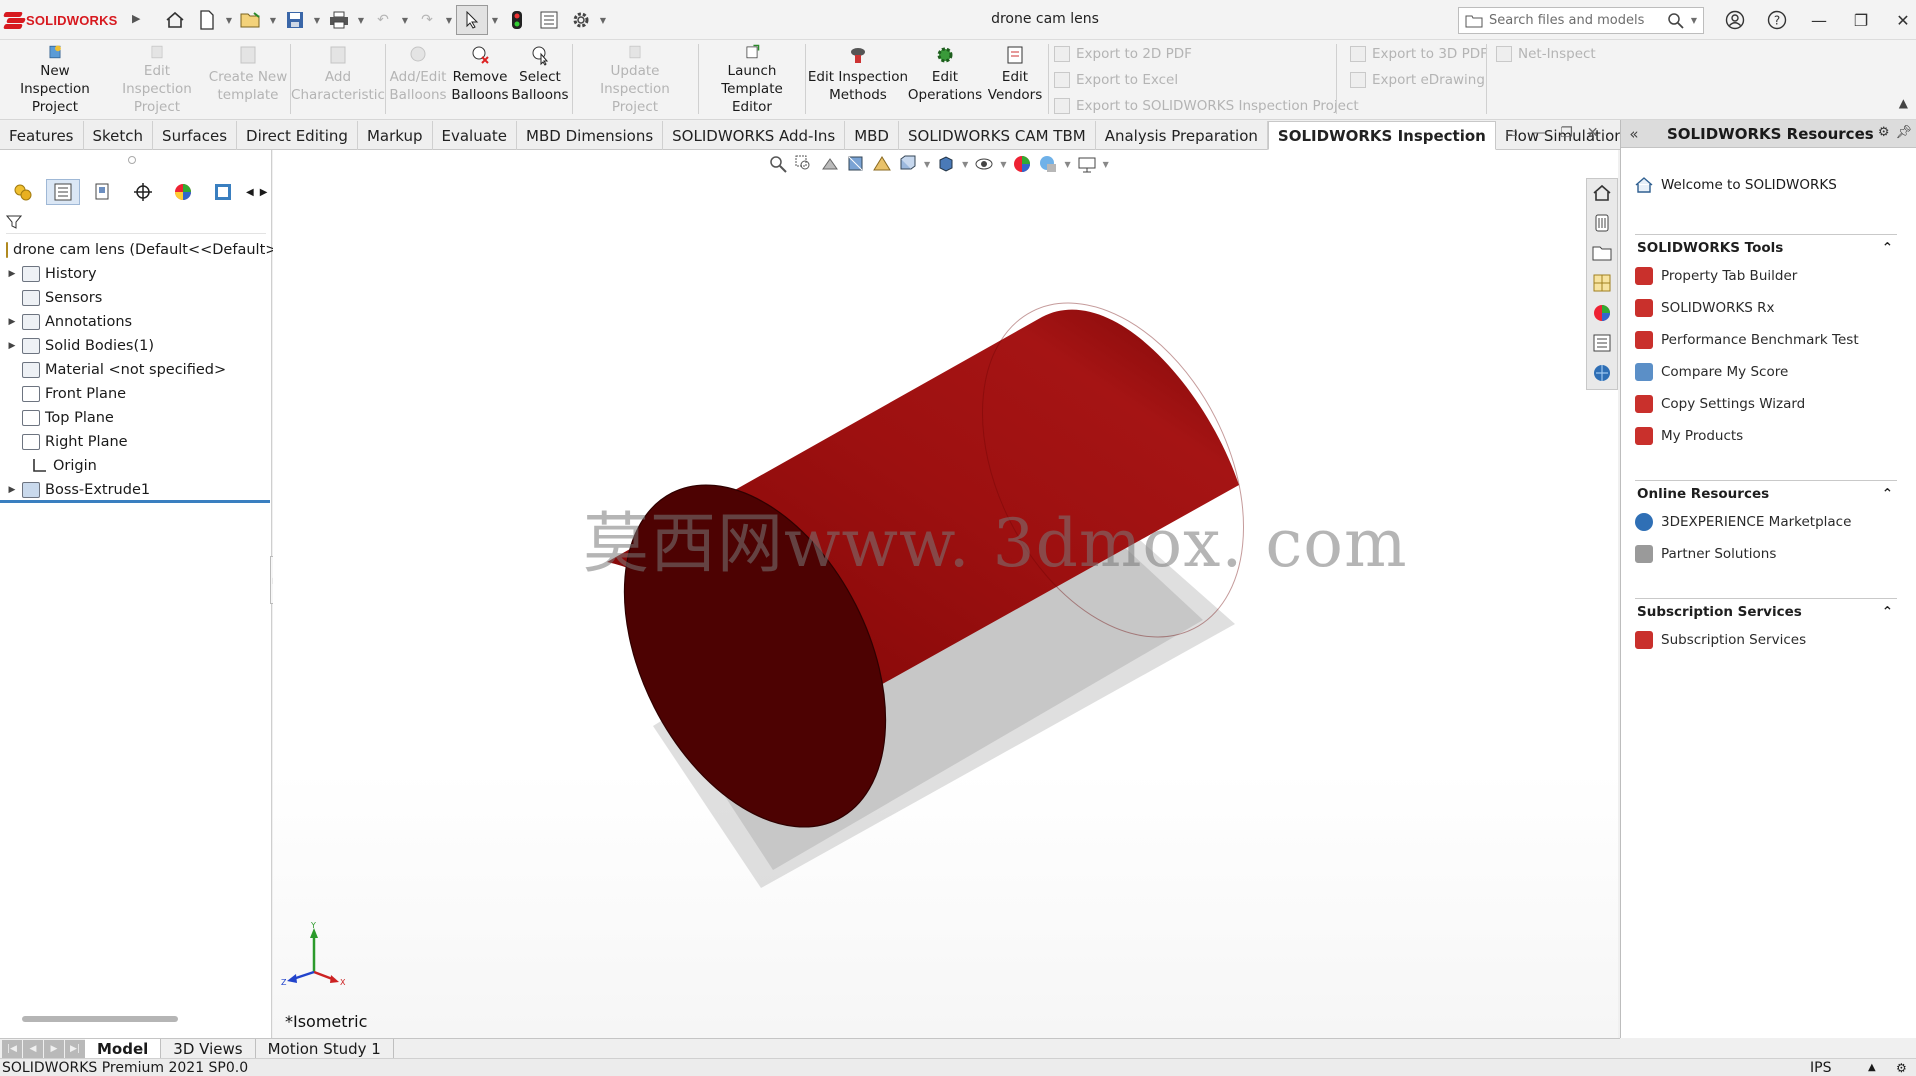 Image resolution: width=1916 pixels, height=1076 pixels. What do you see at coordinates (1546, 54) in the screenshot?
I see `net-inspect-button: Net-Inspect` at bounding box center [1546, 54].